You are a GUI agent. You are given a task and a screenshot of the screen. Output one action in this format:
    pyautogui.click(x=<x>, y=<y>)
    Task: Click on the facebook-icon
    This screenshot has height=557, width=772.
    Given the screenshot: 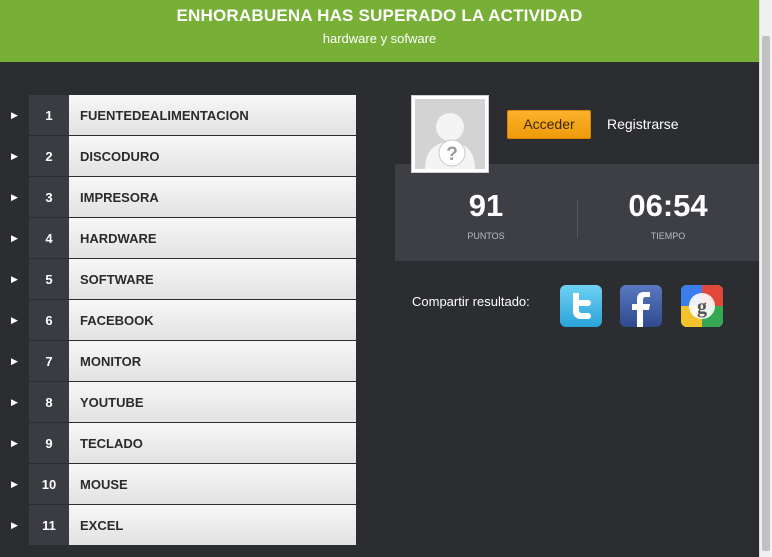 What is the action you would take?
    pyautogui.click(x=641, y=309)
    